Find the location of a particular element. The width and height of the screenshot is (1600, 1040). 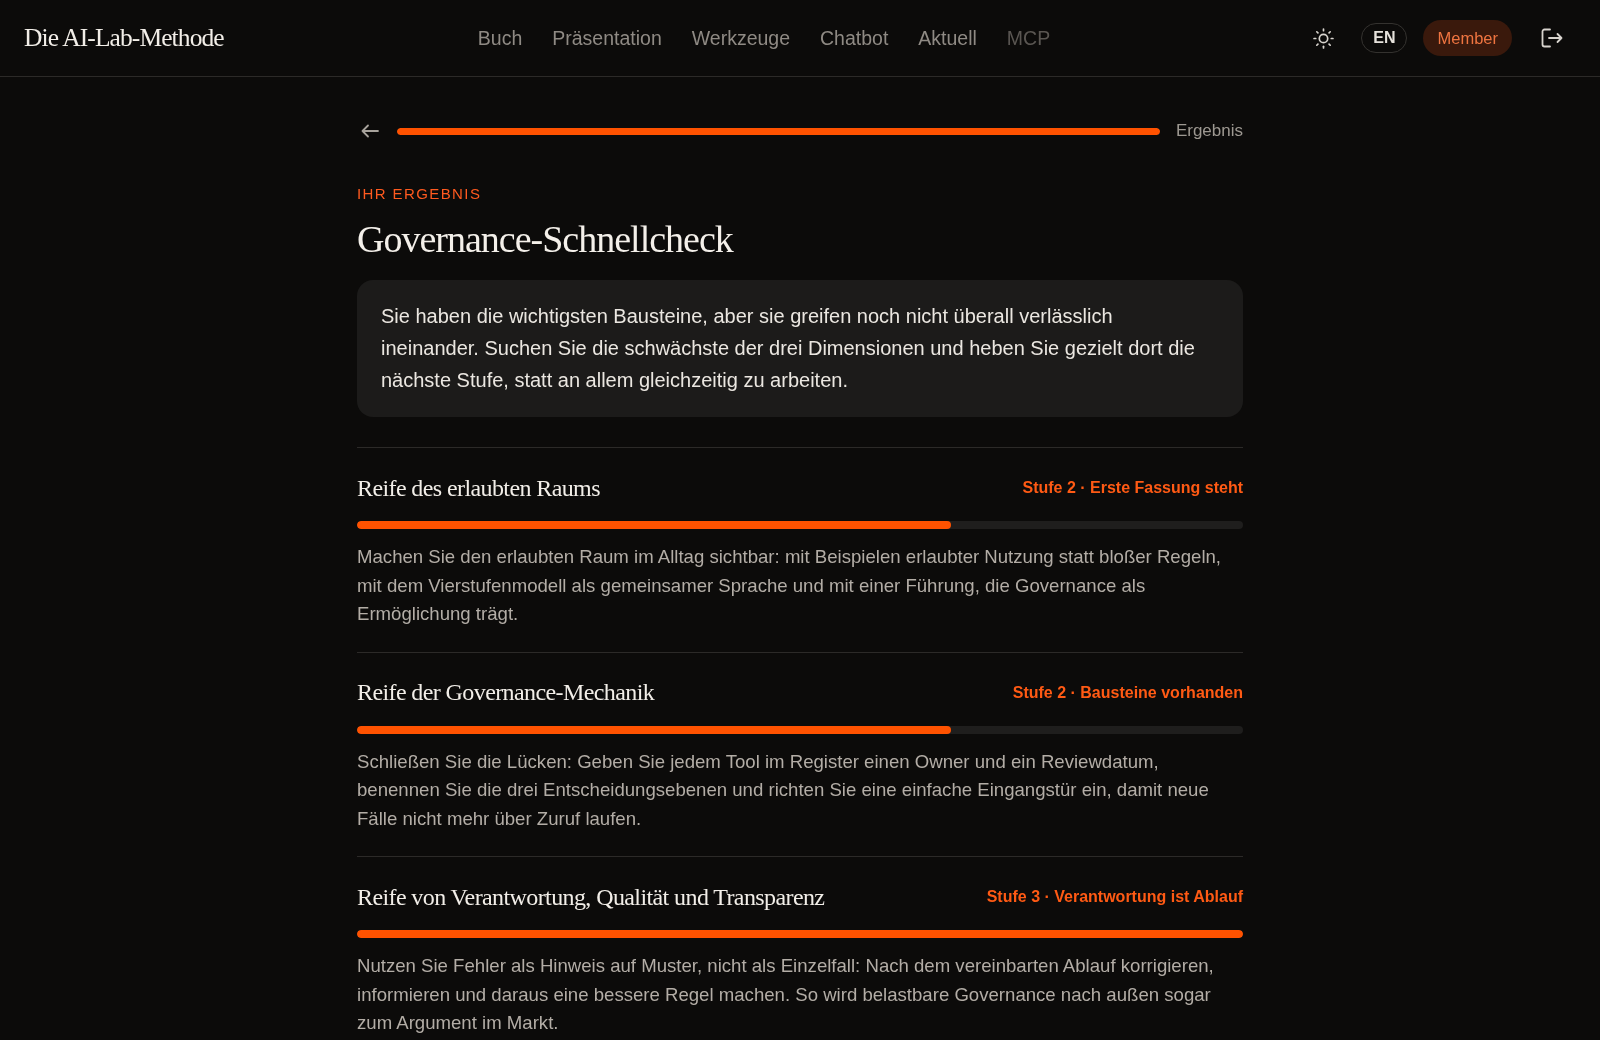

nav-link: Aktuell is located at coordinates (947, 38).